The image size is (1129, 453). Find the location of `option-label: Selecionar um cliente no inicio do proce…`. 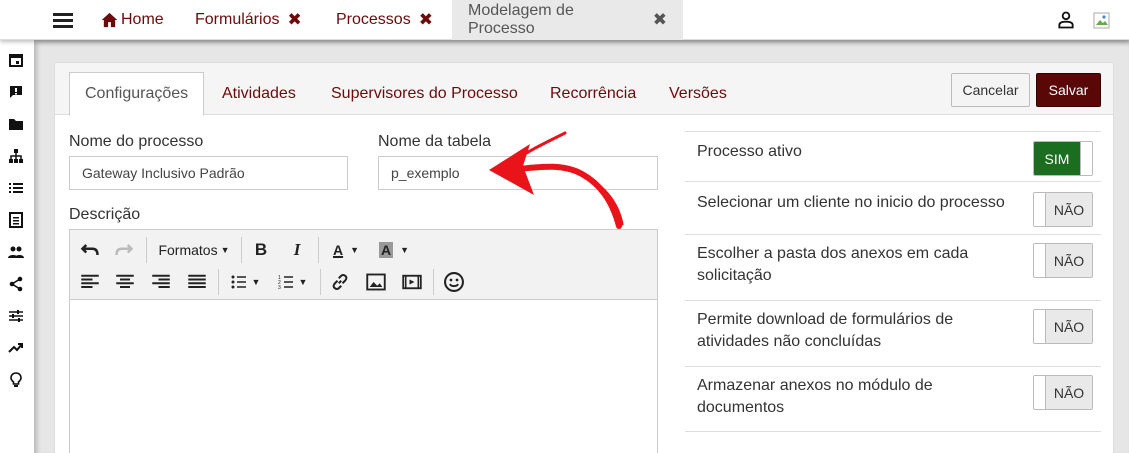

option-label: Selecionar um cliente no inicio do proce… is located at coordinates (851, 202).